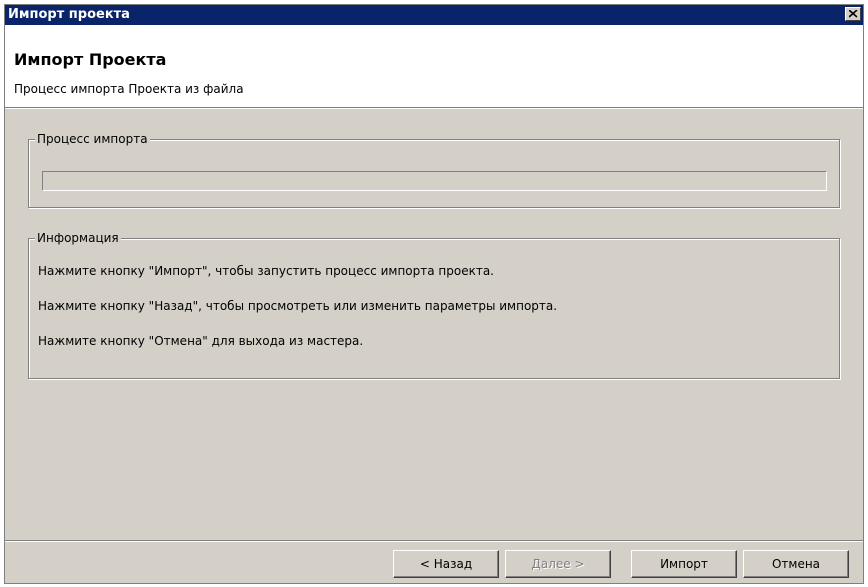  Describe the element at coordinates (434, 15) in the screenshot. I see `title-bar: Импорт проекта` at that location.